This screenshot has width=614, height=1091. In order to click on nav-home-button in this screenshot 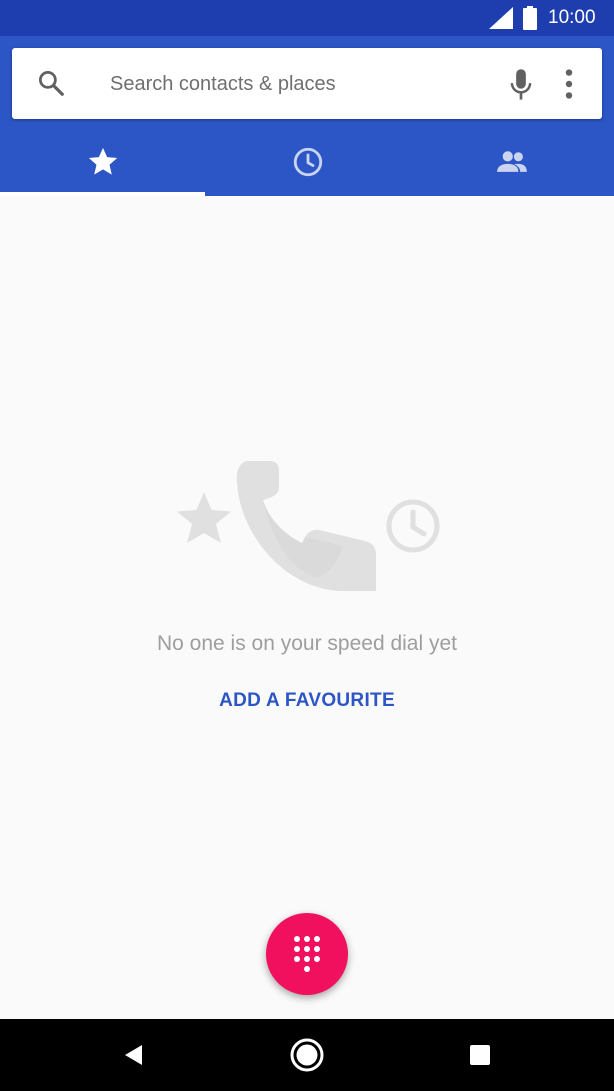, I will do `click(307, 1055)`.